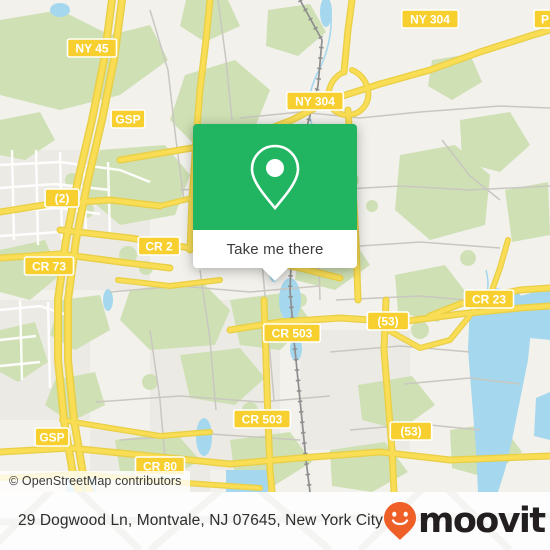 The image size is (550, 550). I want to click on road-shield: NY 45, so click(92, 48).